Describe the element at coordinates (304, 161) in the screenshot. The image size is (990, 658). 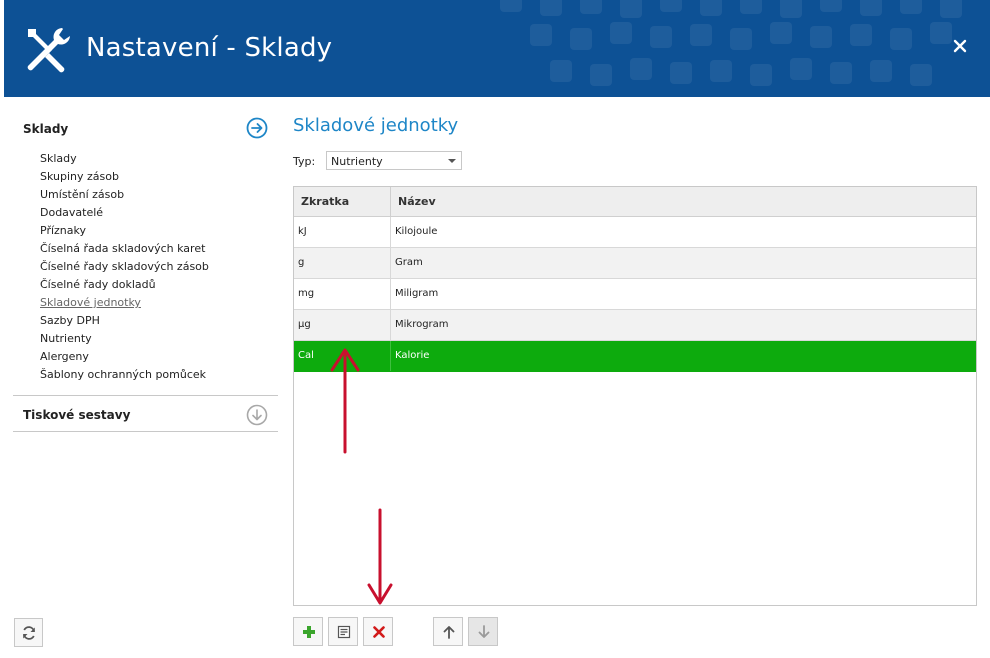
I see `type-label: Typ:` at that location.